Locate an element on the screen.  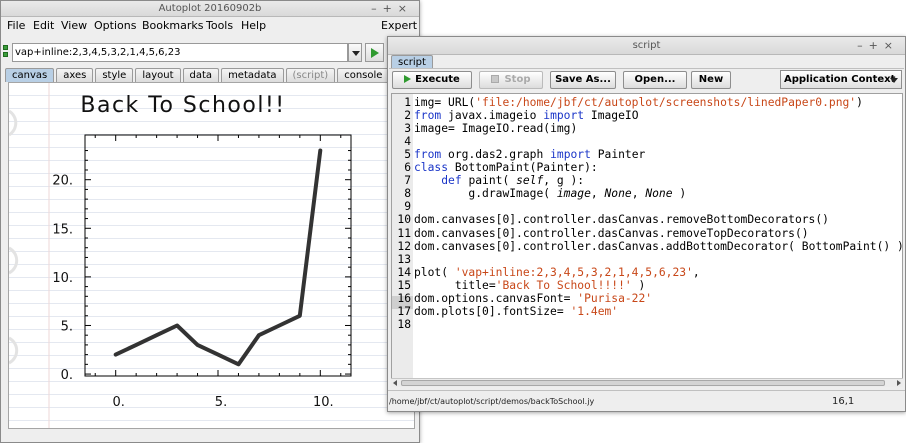
new-button: New is located at coordinates (711, 80).